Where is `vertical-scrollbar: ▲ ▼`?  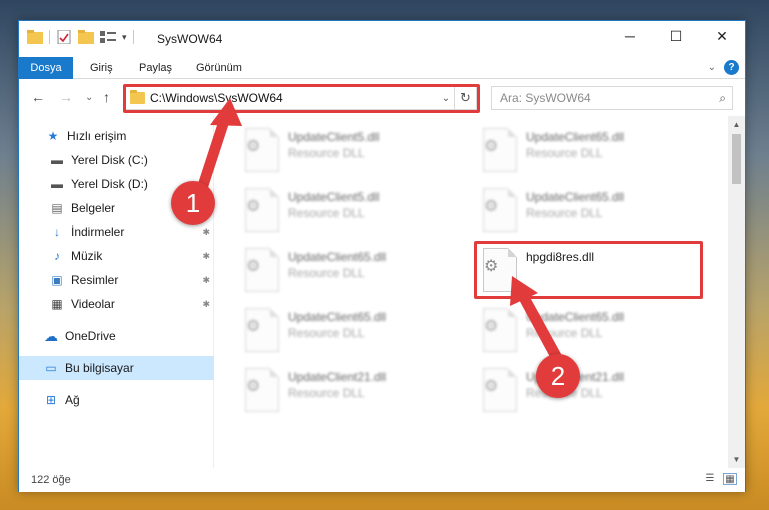 vertical-scrollbar: ▲ ▼ is located at coordinates (736, 292).